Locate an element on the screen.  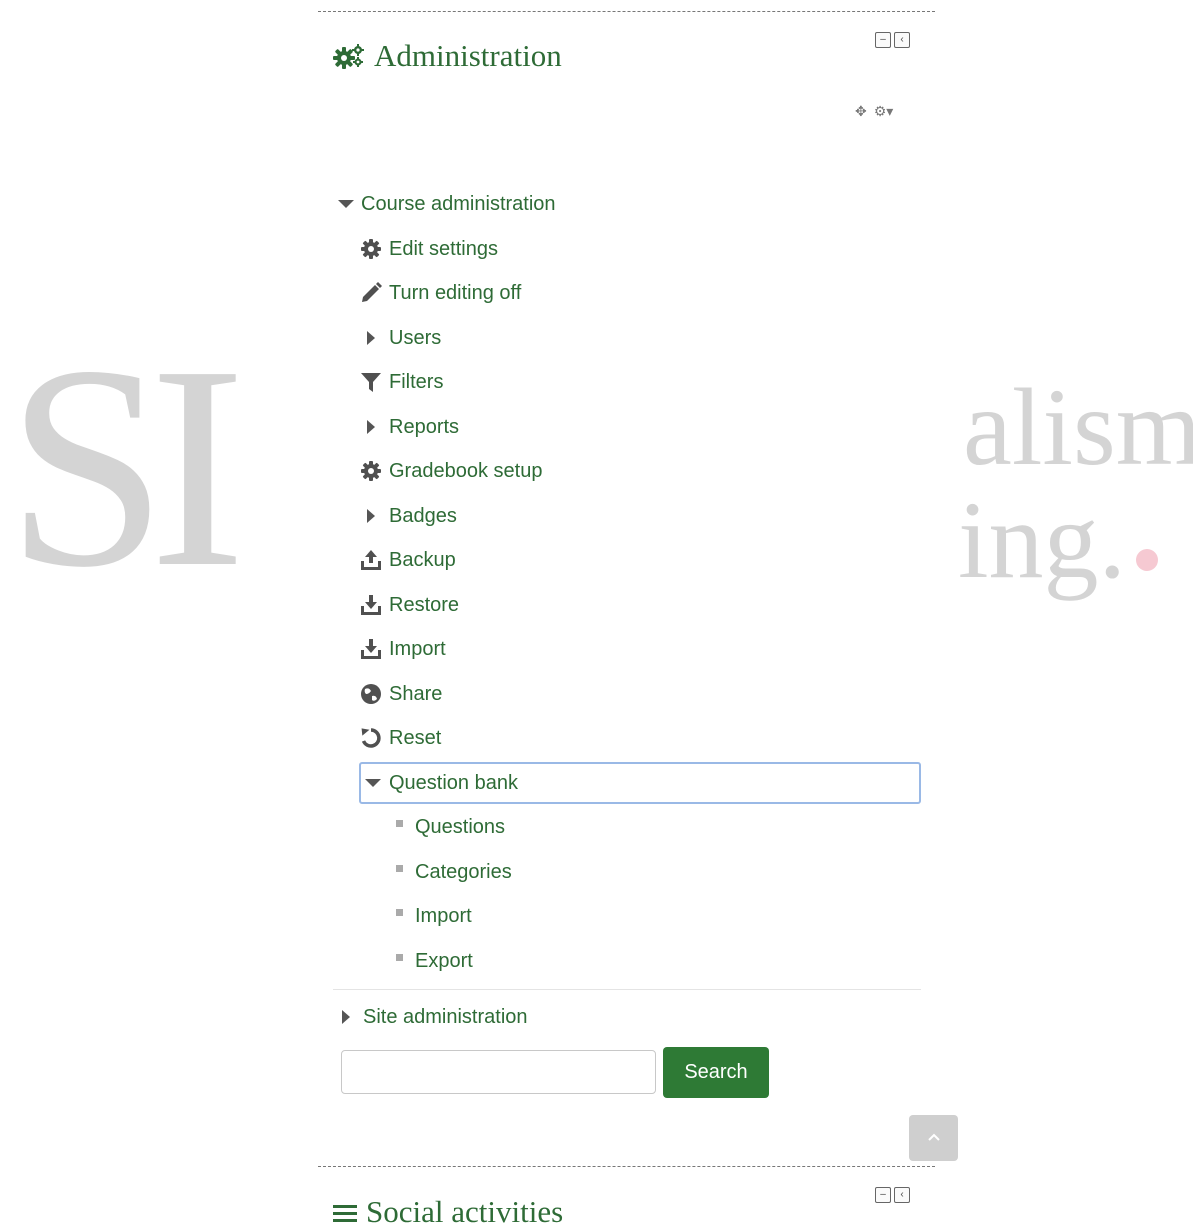
reports-node: Reports is located at coordinates (409, 427).